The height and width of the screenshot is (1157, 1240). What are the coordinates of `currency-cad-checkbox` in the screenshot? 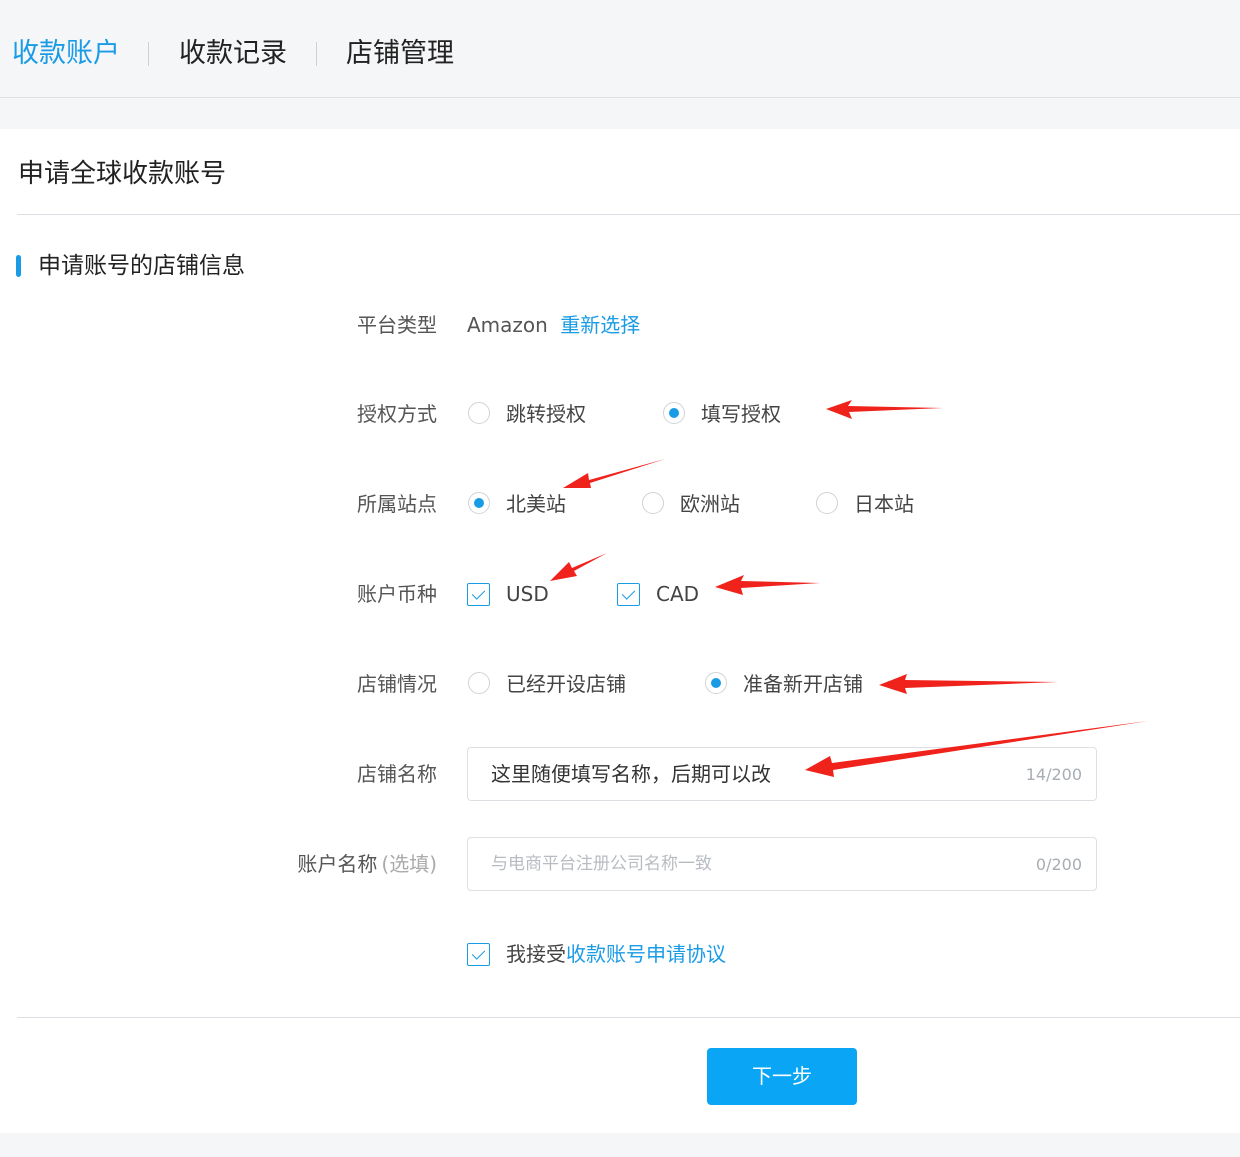 It's located at (628, 594).